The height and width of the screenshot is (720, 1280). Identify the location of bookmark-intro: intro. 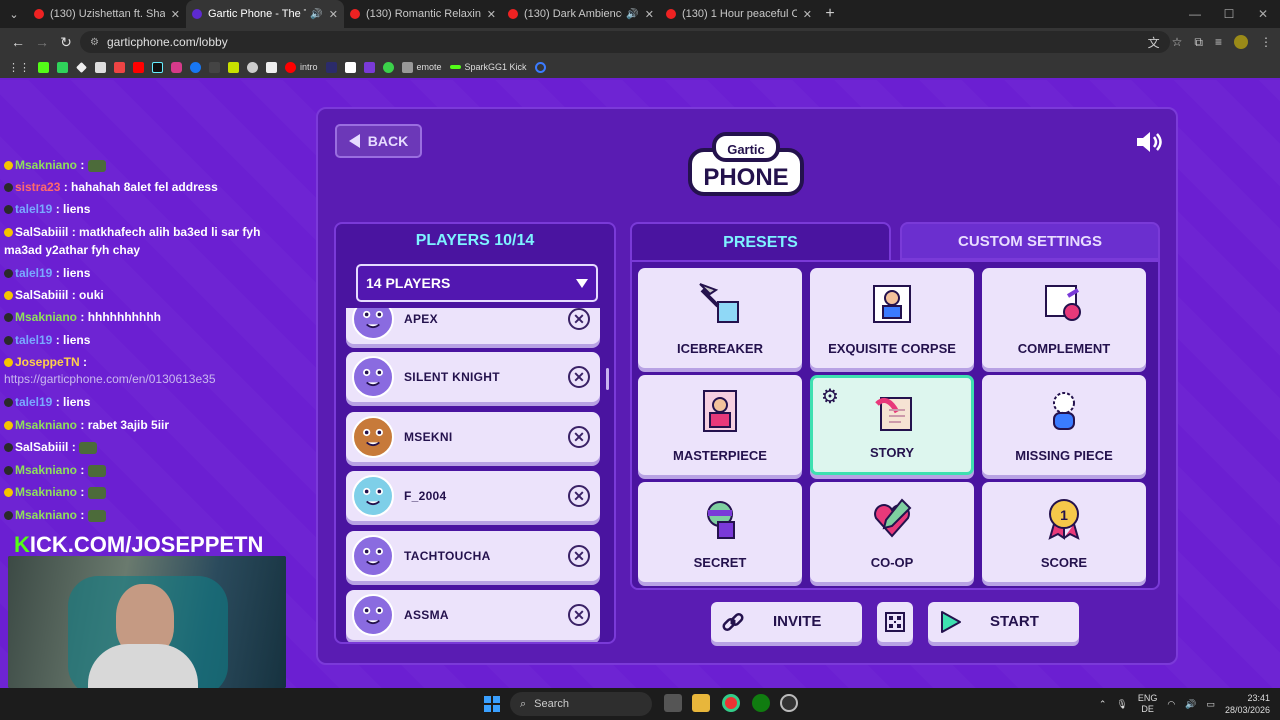
(301, 67).